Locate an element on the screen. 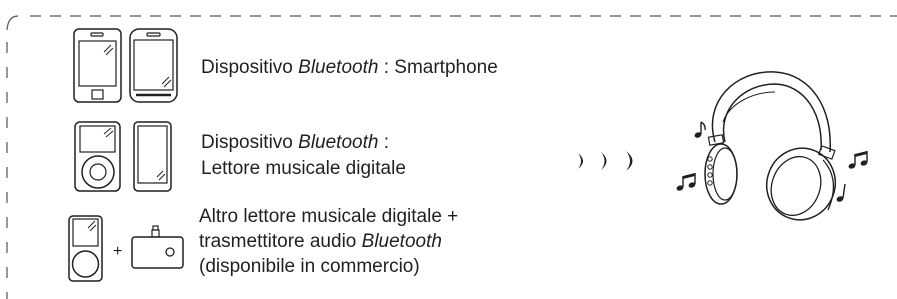  row-1-label: Dispositivo Bluetooth : Smartphone is located at coordinates (349, 67).